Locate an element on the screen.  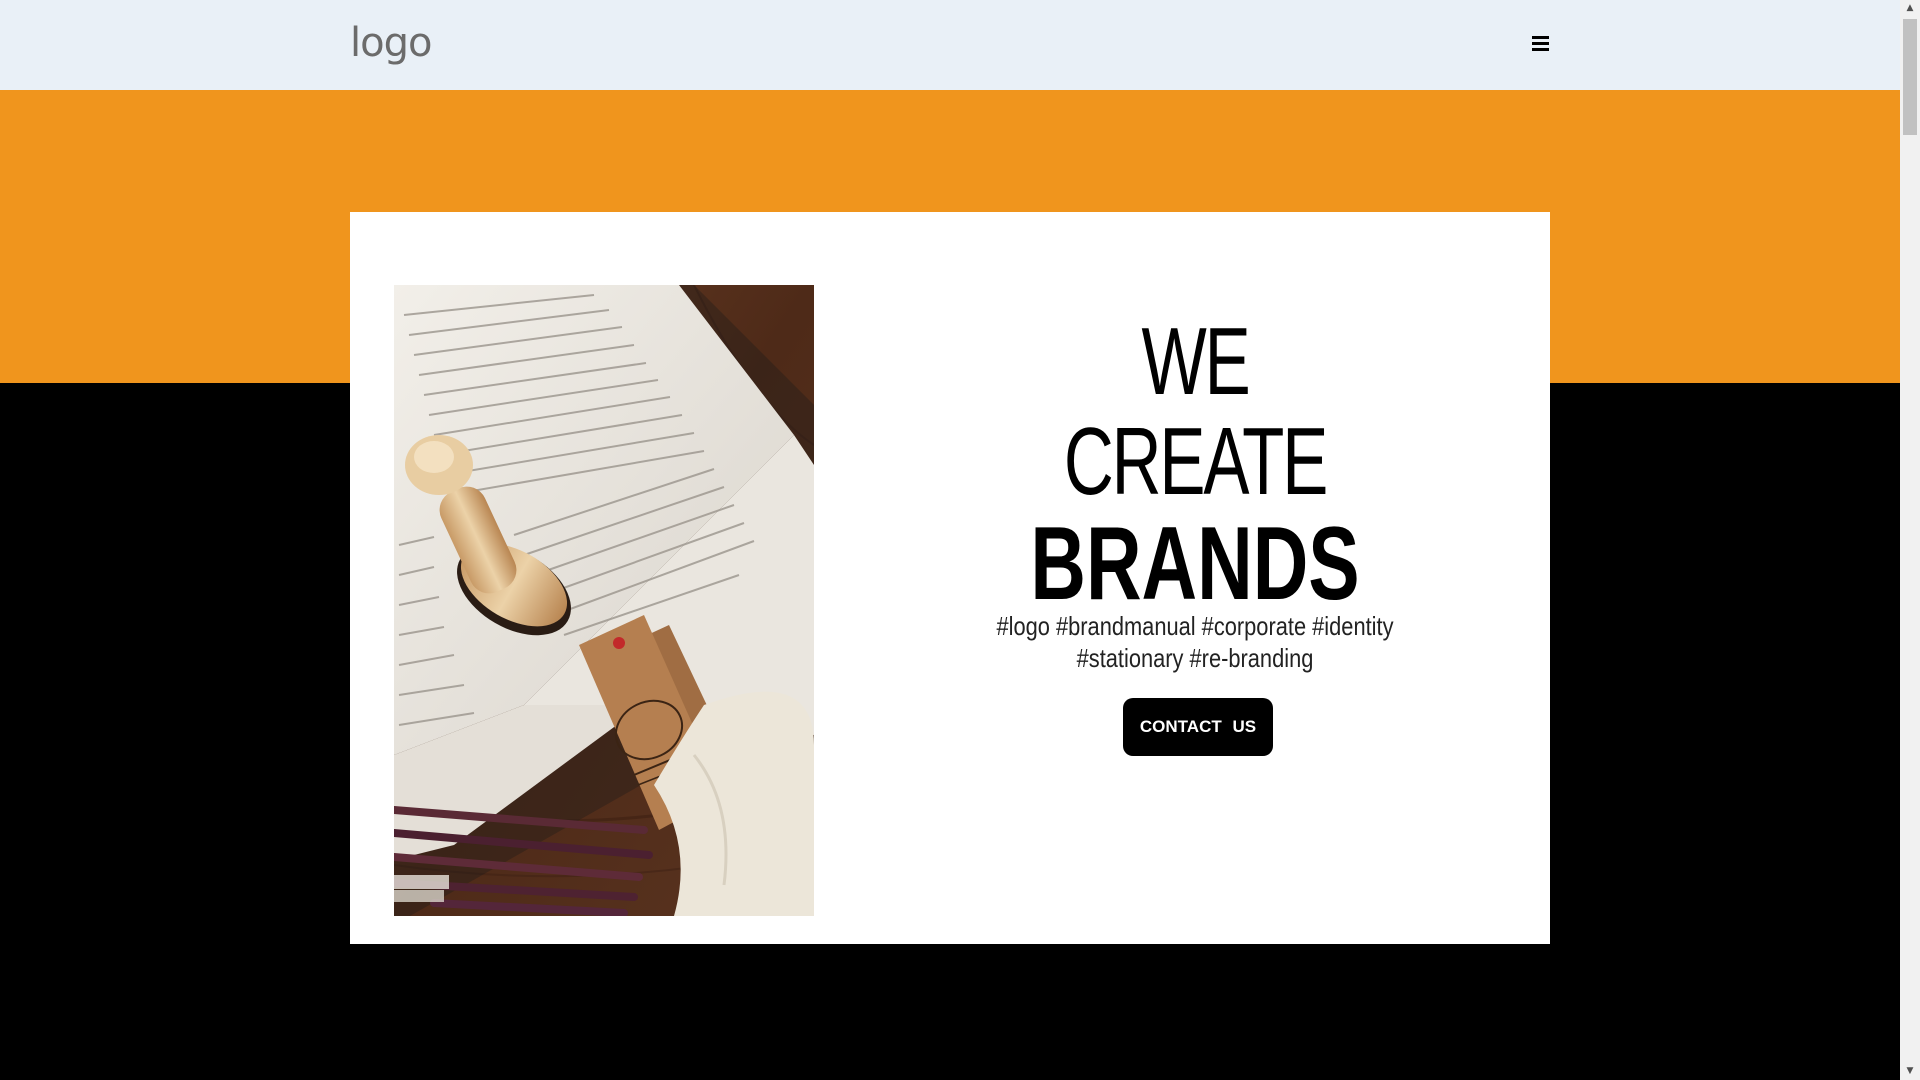
vertical-scrollbar: ▲ ▼ is located at coordinates (1910, 540).